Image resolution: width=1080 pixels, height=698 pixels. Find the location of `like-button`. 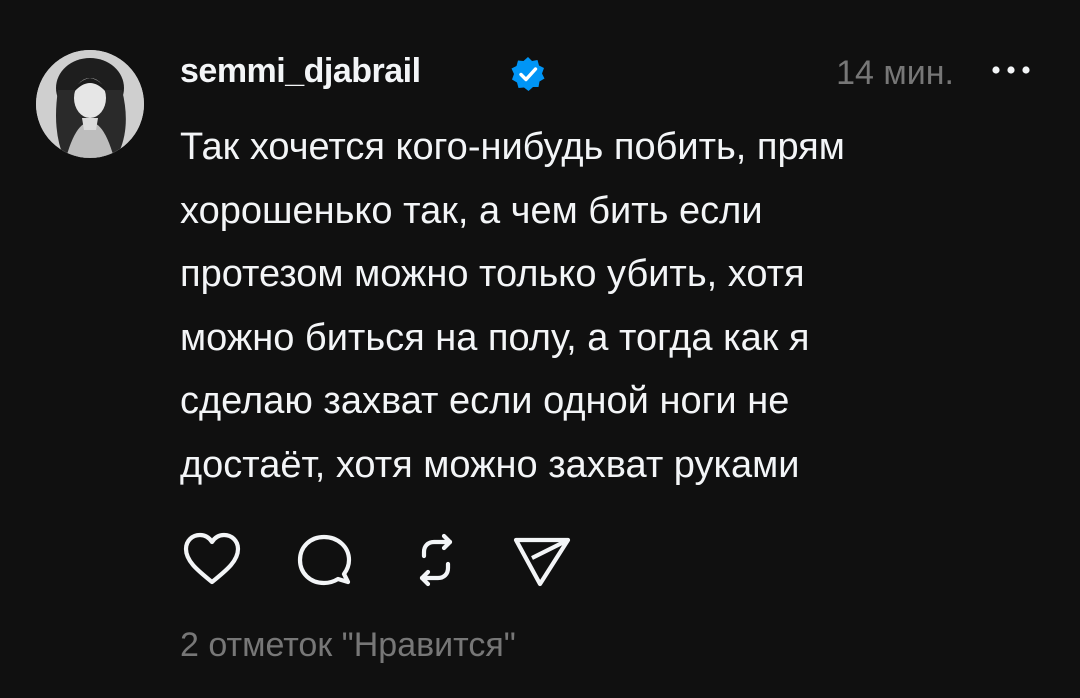

like-button is located at coordinates (212, 560).